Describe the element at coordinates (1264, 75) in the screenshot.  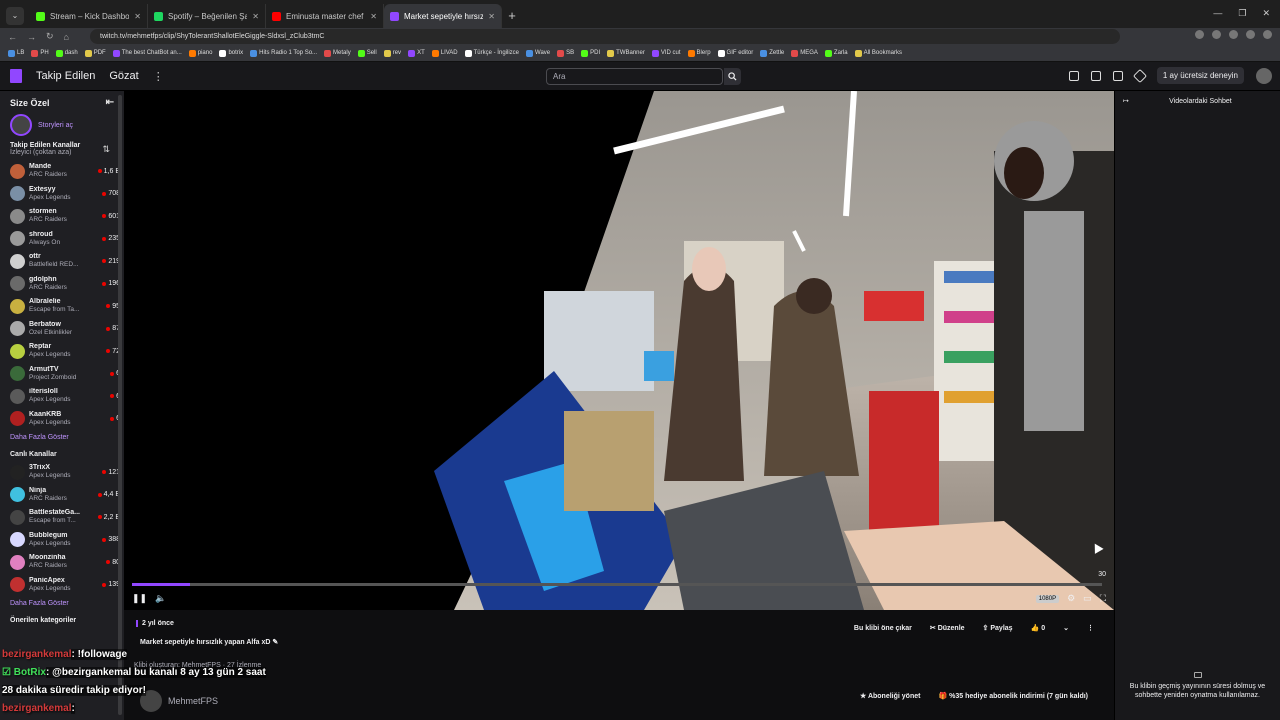
I see `user-avatar` at that location.